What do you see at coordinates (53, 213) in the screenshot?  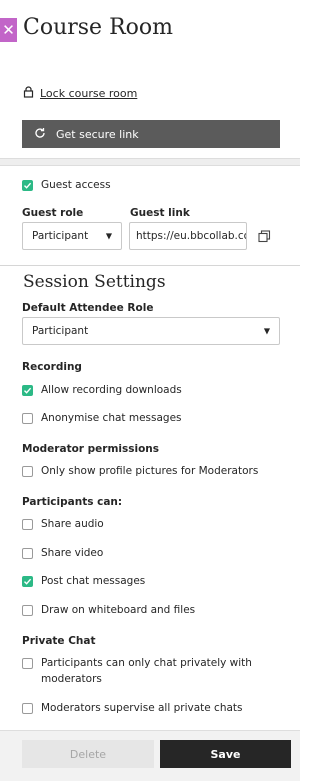 I see `guest-role-label: Guest role` at bounding box center [53, 213].